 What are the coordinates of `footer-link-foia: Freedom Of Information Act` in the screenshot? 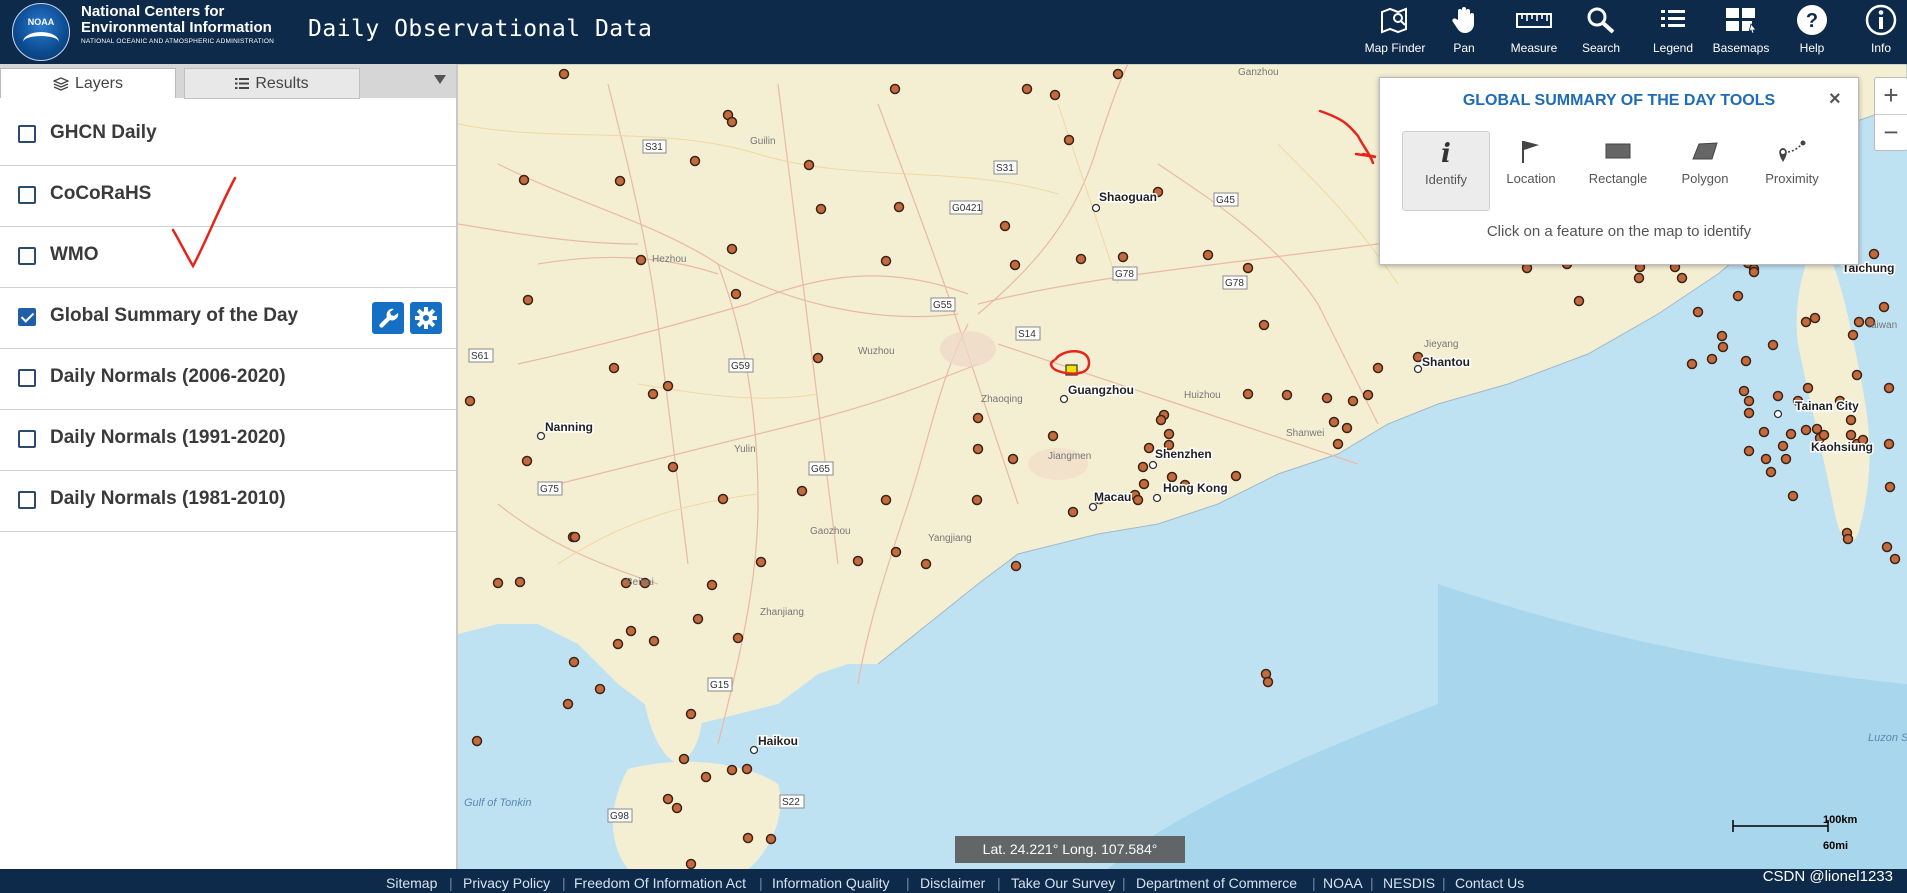 It's located at (660, 883).